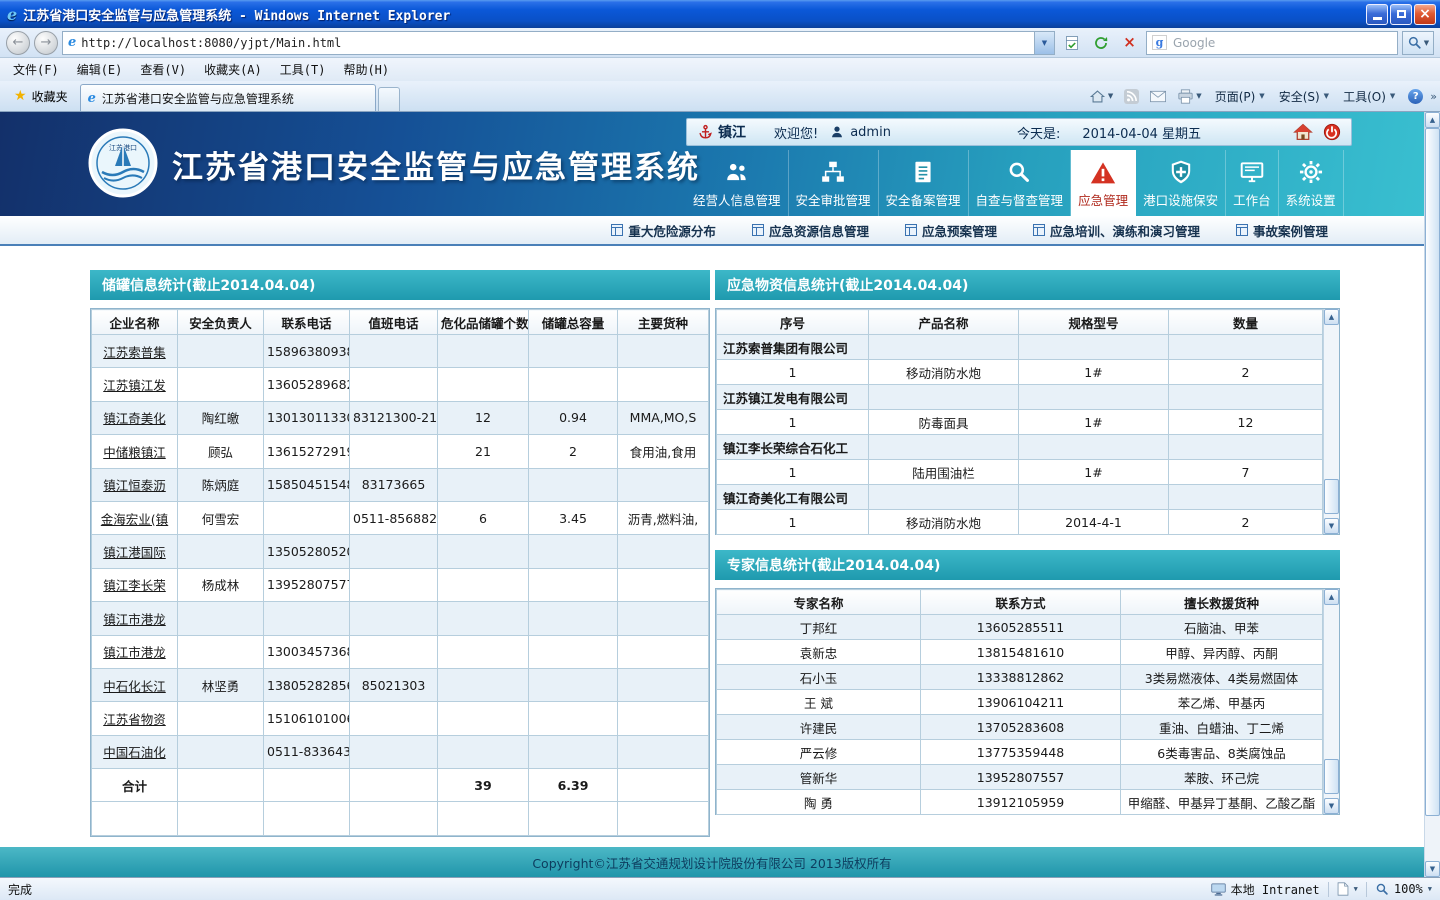  What do you see at coordinates (134, 551) in the screenshot?
I see `company-link: 镇江港国际` at bounding box center [134, 551].